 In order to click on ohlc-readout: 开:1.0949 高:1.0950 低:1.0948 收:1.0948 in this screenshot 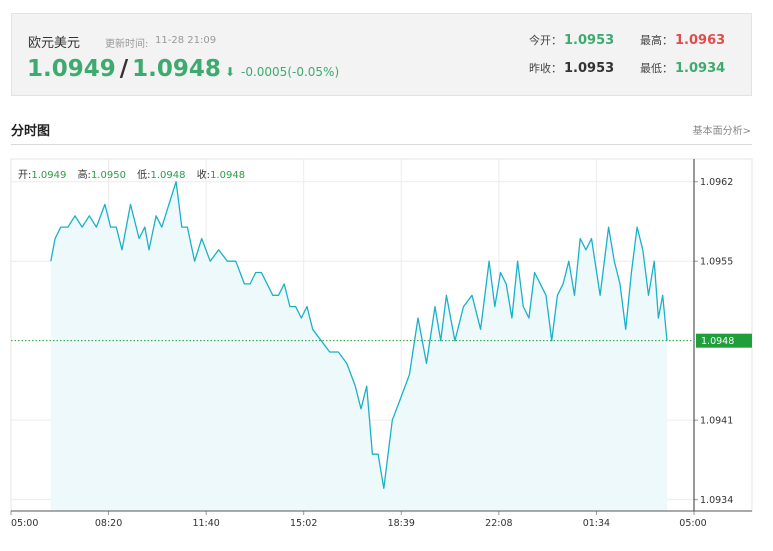, I will do `click(135, 173)`.